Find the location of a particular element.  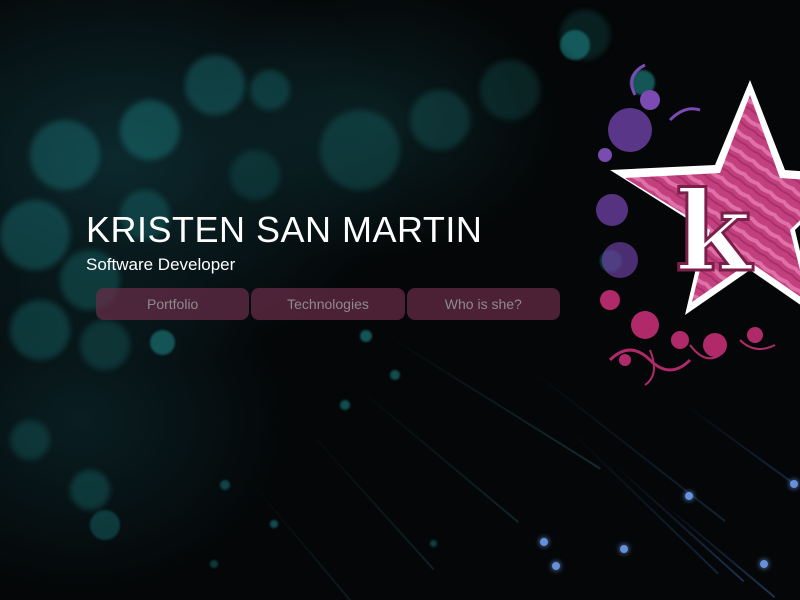

logo-letter: k is located at coordinates (714, 231).